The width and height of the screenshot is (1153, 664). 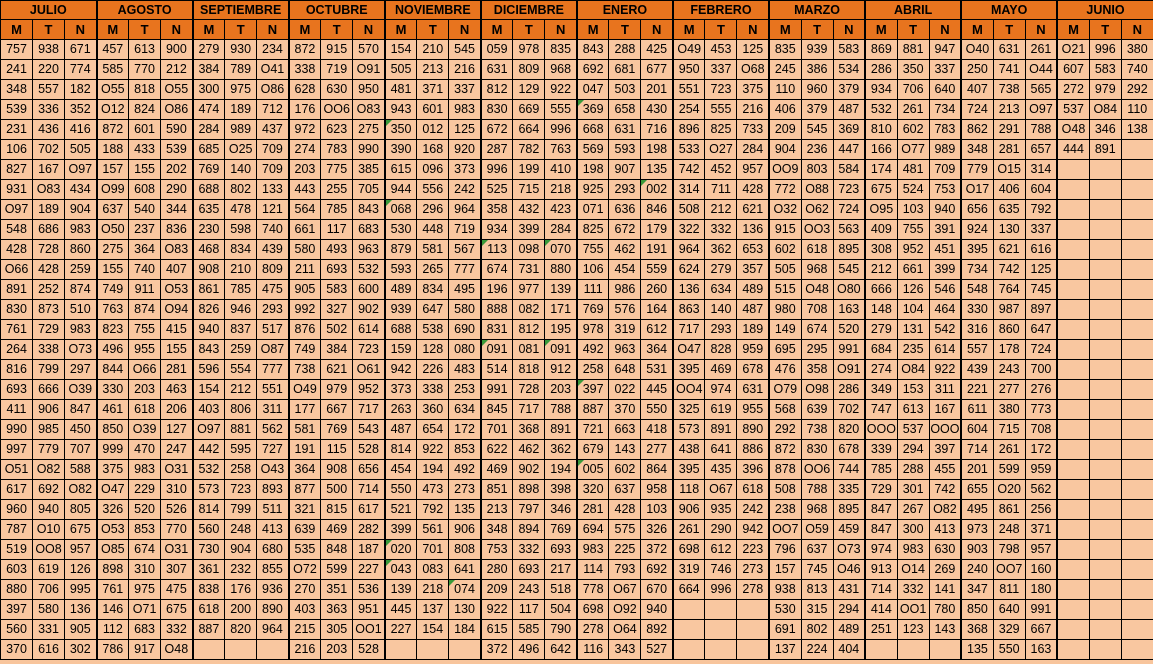 I want to click on table-cell: 436, so click(x=49, y=129).